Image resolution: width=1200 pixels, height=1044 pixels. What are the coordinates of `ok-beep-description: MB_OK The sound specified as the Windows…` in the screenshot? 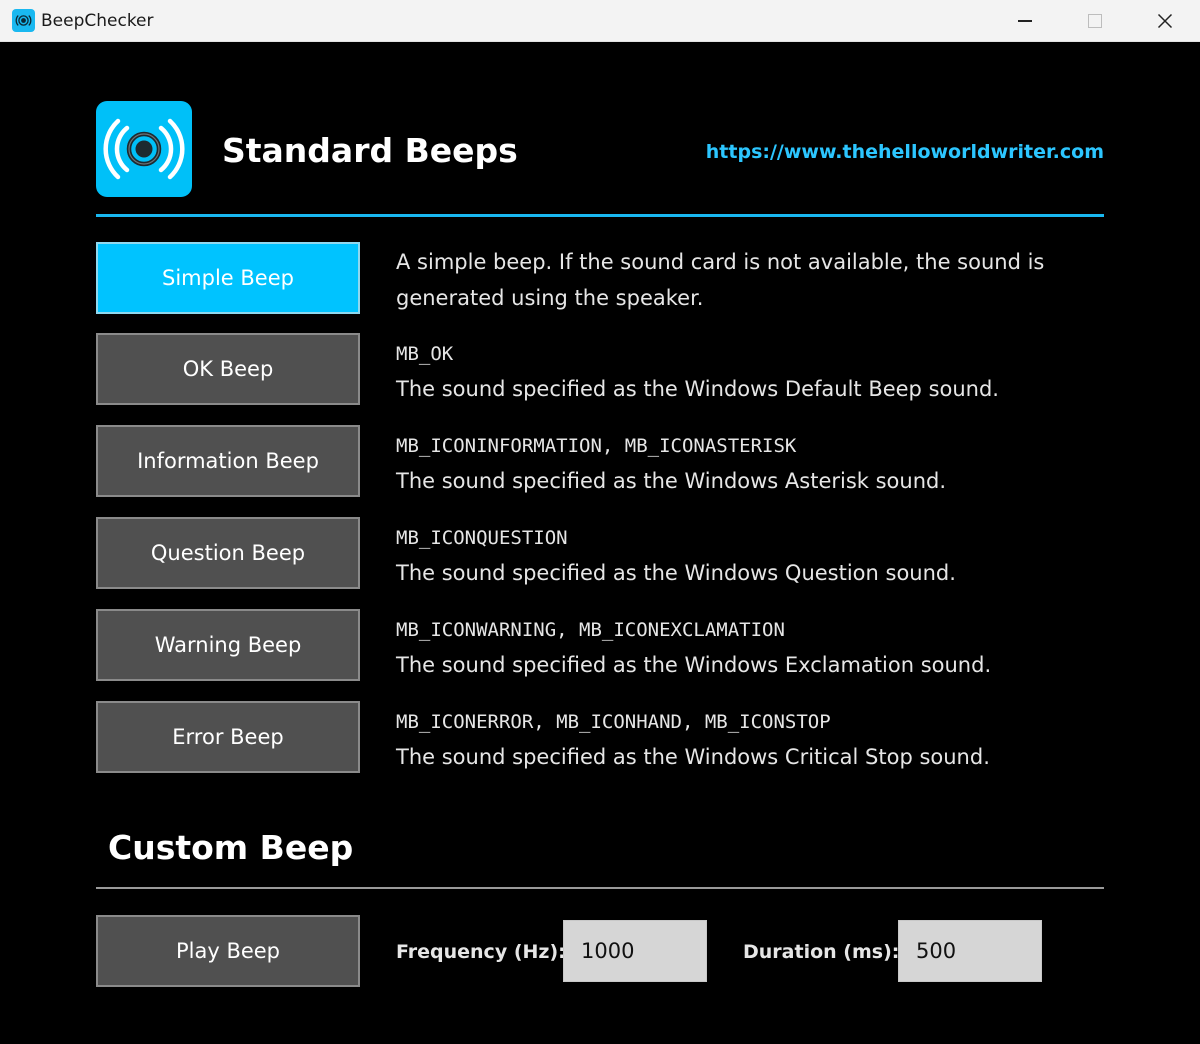 It's located at (746, 373).